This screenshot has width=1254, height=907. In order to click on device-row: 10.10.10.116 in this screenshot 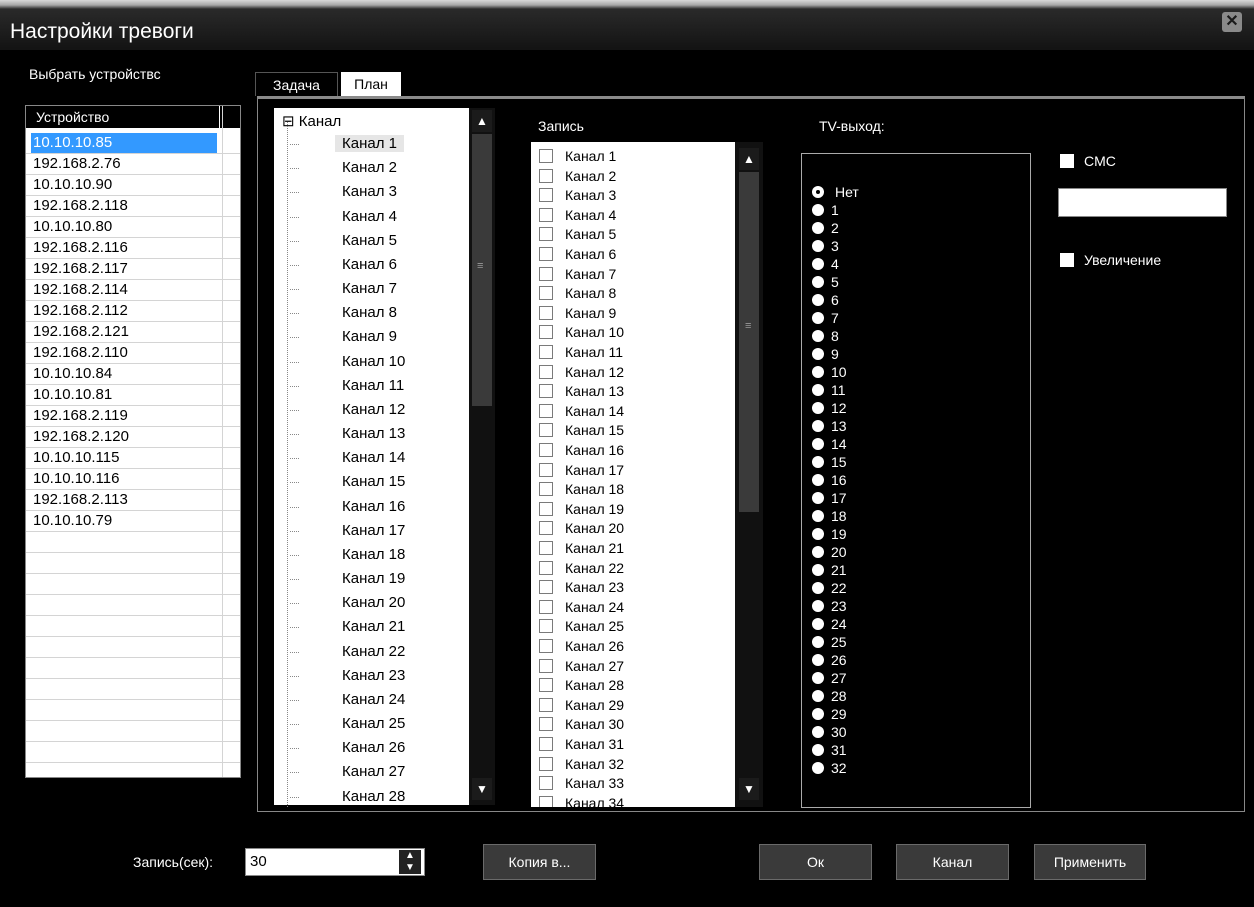, I will do `click(133, 479)`.